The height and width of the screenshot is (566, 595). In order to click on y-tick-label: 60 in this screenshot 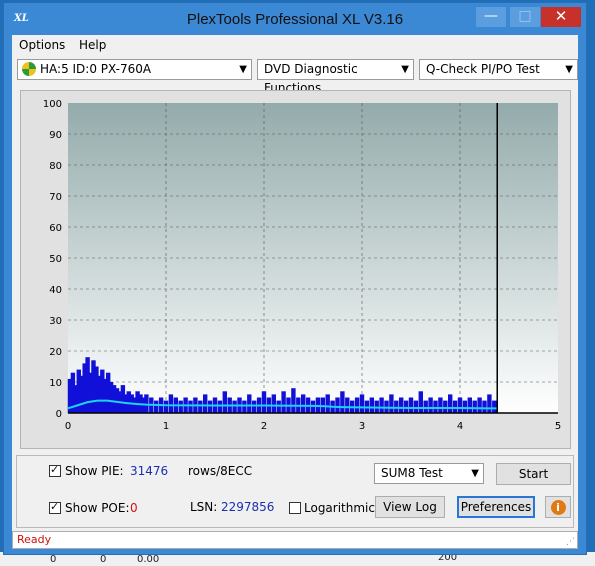, I will do `click(55, 228)`.